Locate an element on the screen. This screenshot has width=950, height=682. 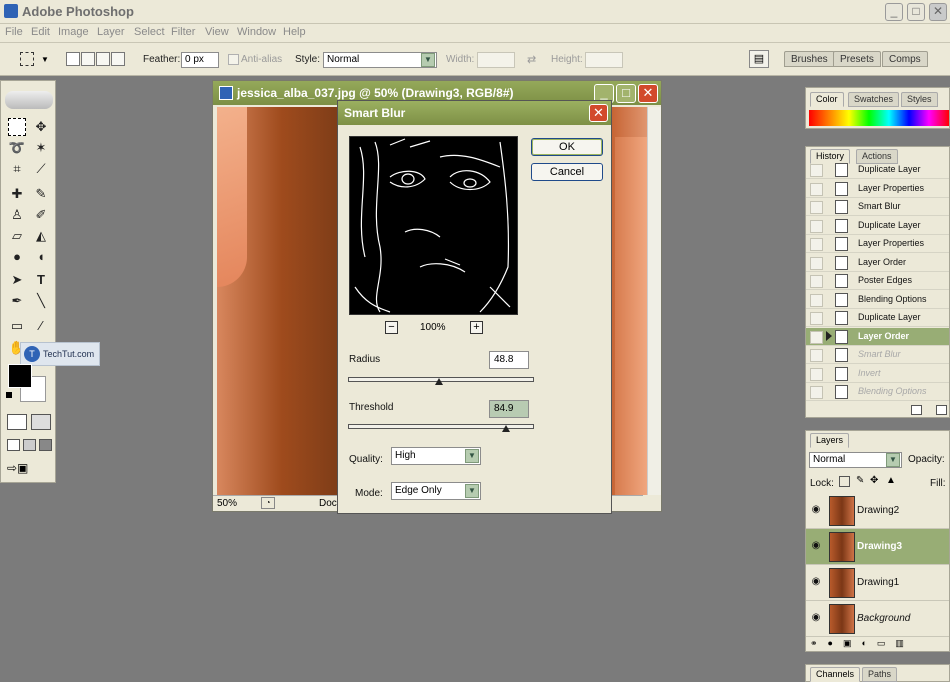
move-tool-icon: ✥ is located at coordinates (41, 127).